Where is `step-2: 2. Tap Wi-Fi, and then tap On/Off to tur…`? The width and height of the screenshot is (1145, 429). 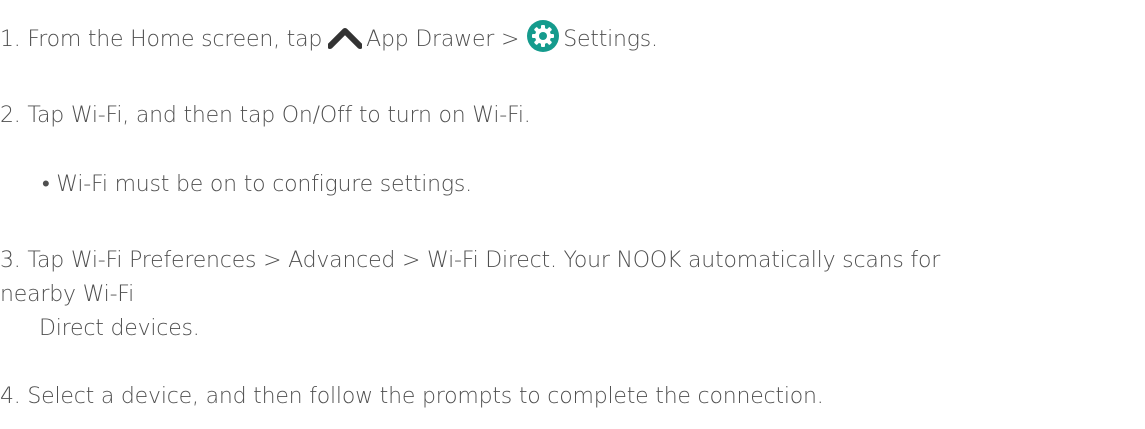
step-2: 2. Tap Wi-Fi, and then tap On/Off to tur… is located at coordinates (265, 115).